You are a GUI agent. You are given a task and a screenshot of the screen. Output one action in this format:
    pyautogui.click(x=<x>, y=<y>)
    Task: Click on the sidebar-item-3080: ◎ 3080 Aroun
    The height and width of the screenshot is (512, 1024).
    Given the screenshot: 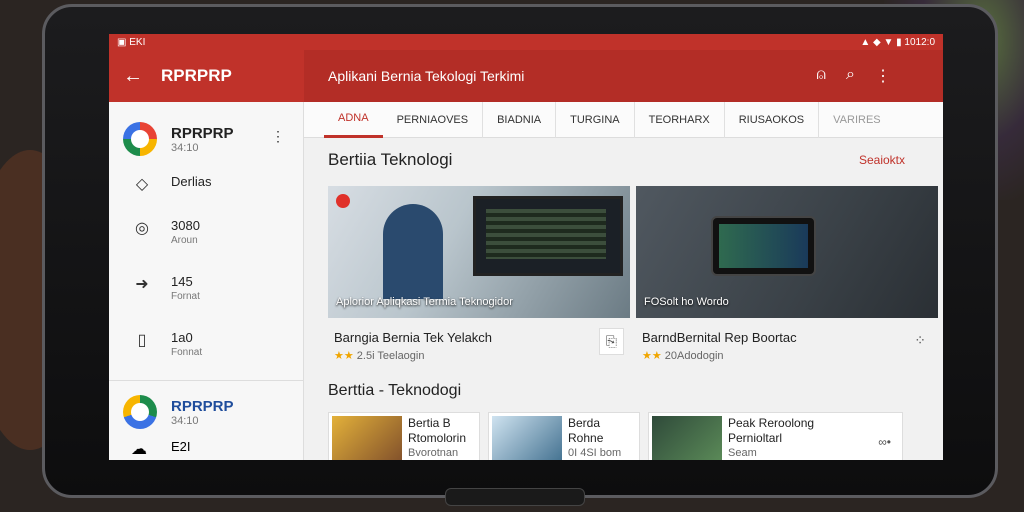 What is the action you would take?
    pyautogui.click(x=206, y=238)
    